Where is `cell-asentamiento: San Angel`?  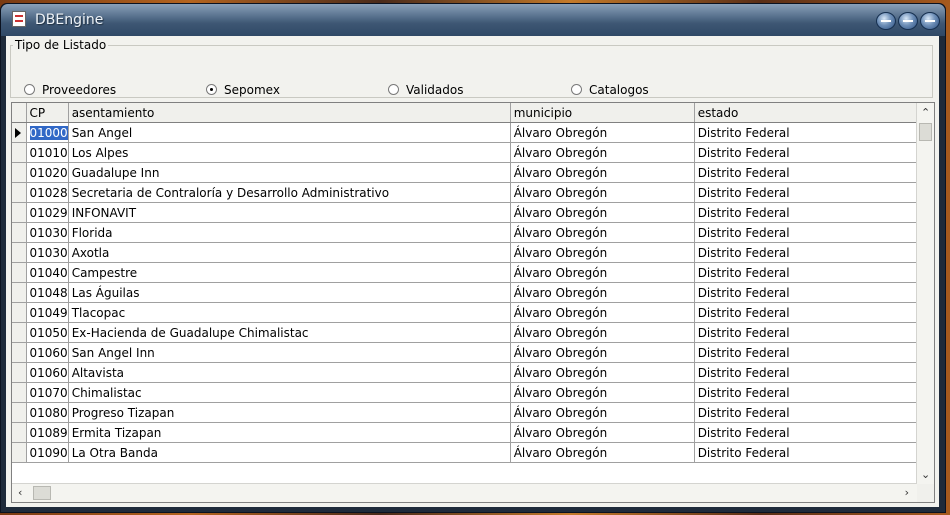 cell-asentamiento: San Angel is located at coordinates (289, 132).